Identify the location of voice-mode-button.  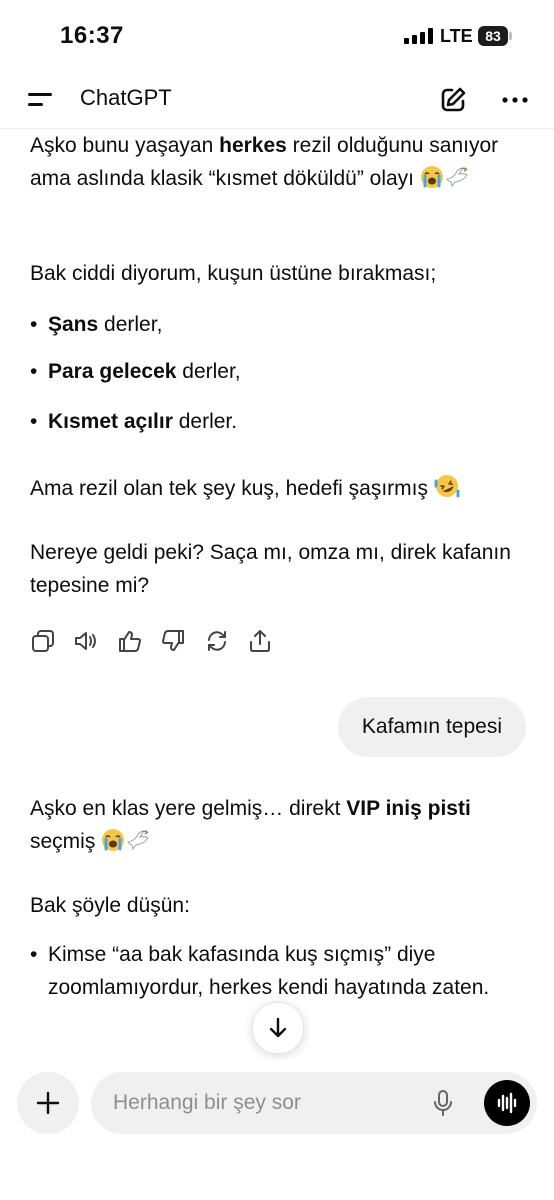
(507, 1103).